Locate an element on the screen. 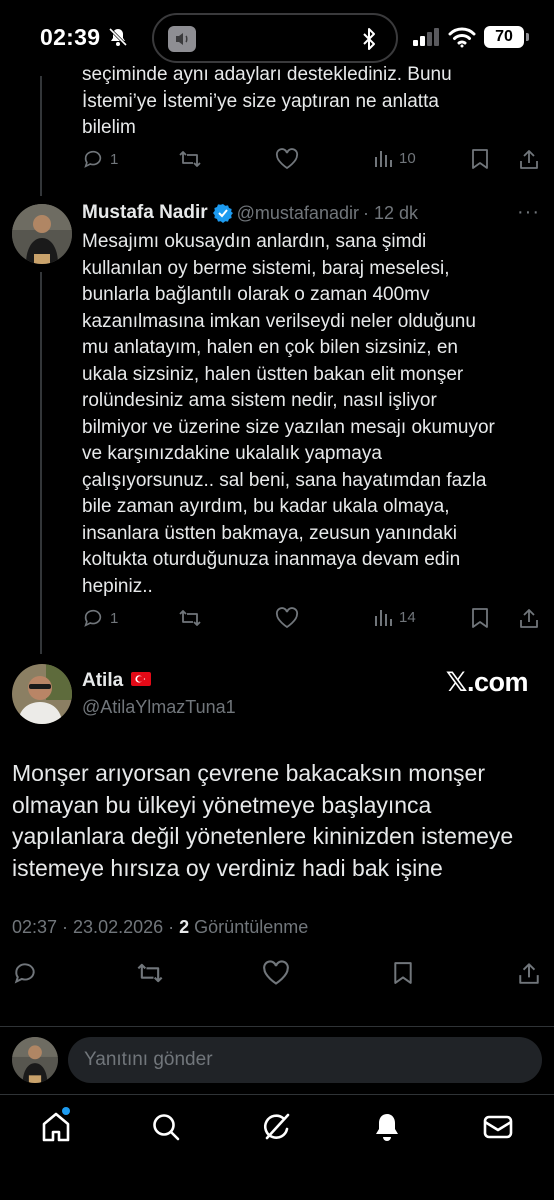 The width and height of the screenshot is (554, 1200). main-tweet-header: Atila is located at coordinates (117, 681).